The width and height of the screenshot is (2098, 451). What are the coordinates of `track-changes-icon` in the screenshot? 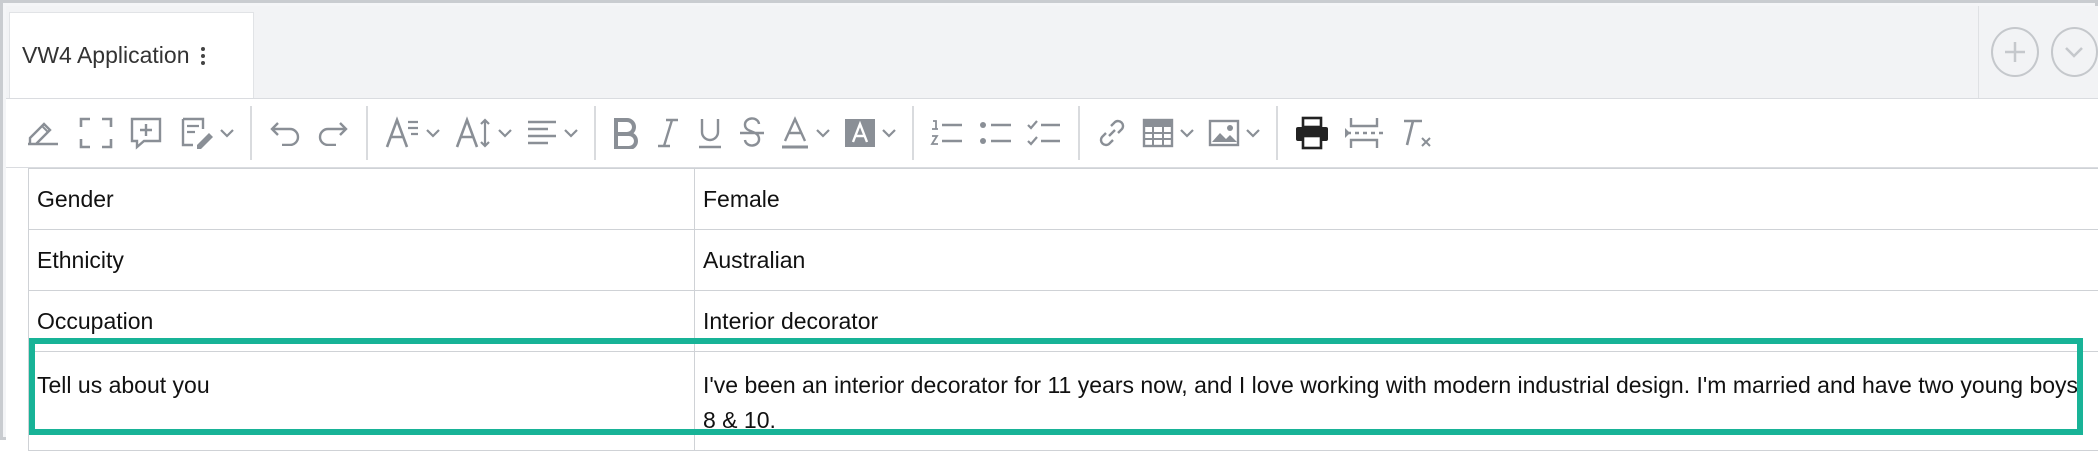 It's located at (206, 133).